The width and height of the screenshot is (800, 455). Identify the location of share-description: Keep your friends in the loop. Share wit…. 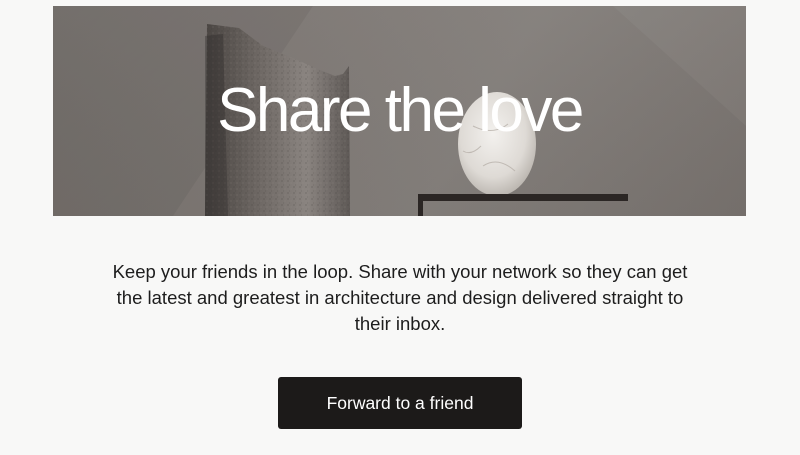
(400, 297).